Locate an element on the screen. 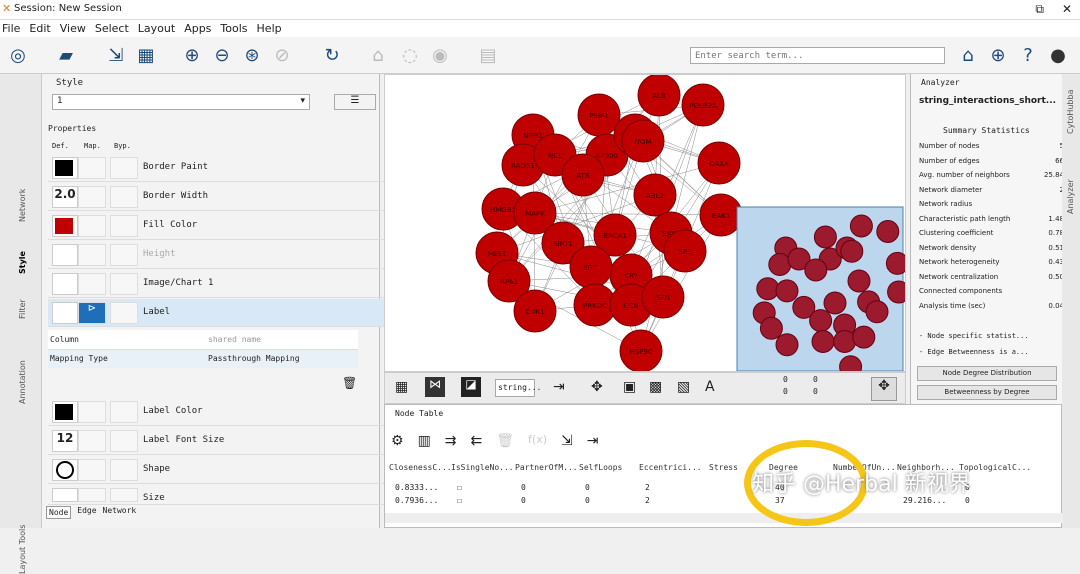  tab-filter: Filter is located at coordinates (22, 309).